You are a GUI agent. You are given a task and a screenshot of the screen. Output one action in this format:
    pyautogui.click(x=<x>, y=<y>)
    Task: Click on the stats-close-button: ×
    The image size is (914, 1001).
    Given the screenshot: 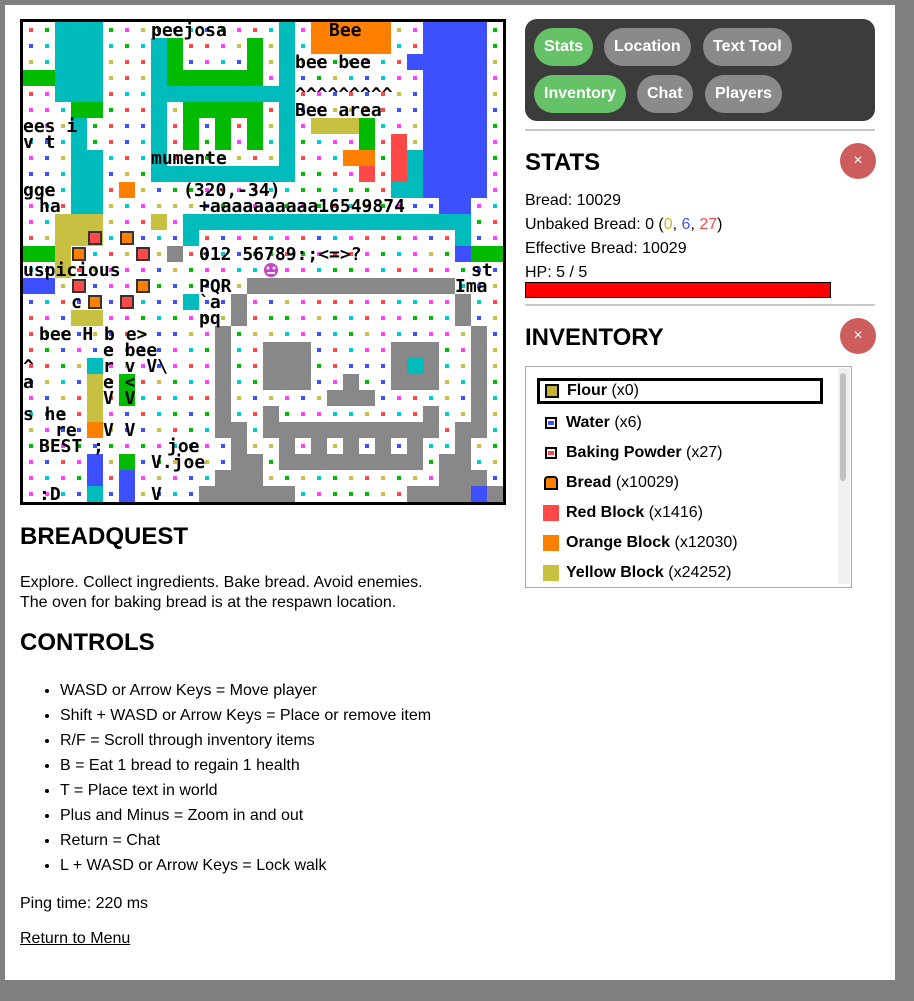 What is the action you would take?
    pyautogui.click(x=858, y=161)
    